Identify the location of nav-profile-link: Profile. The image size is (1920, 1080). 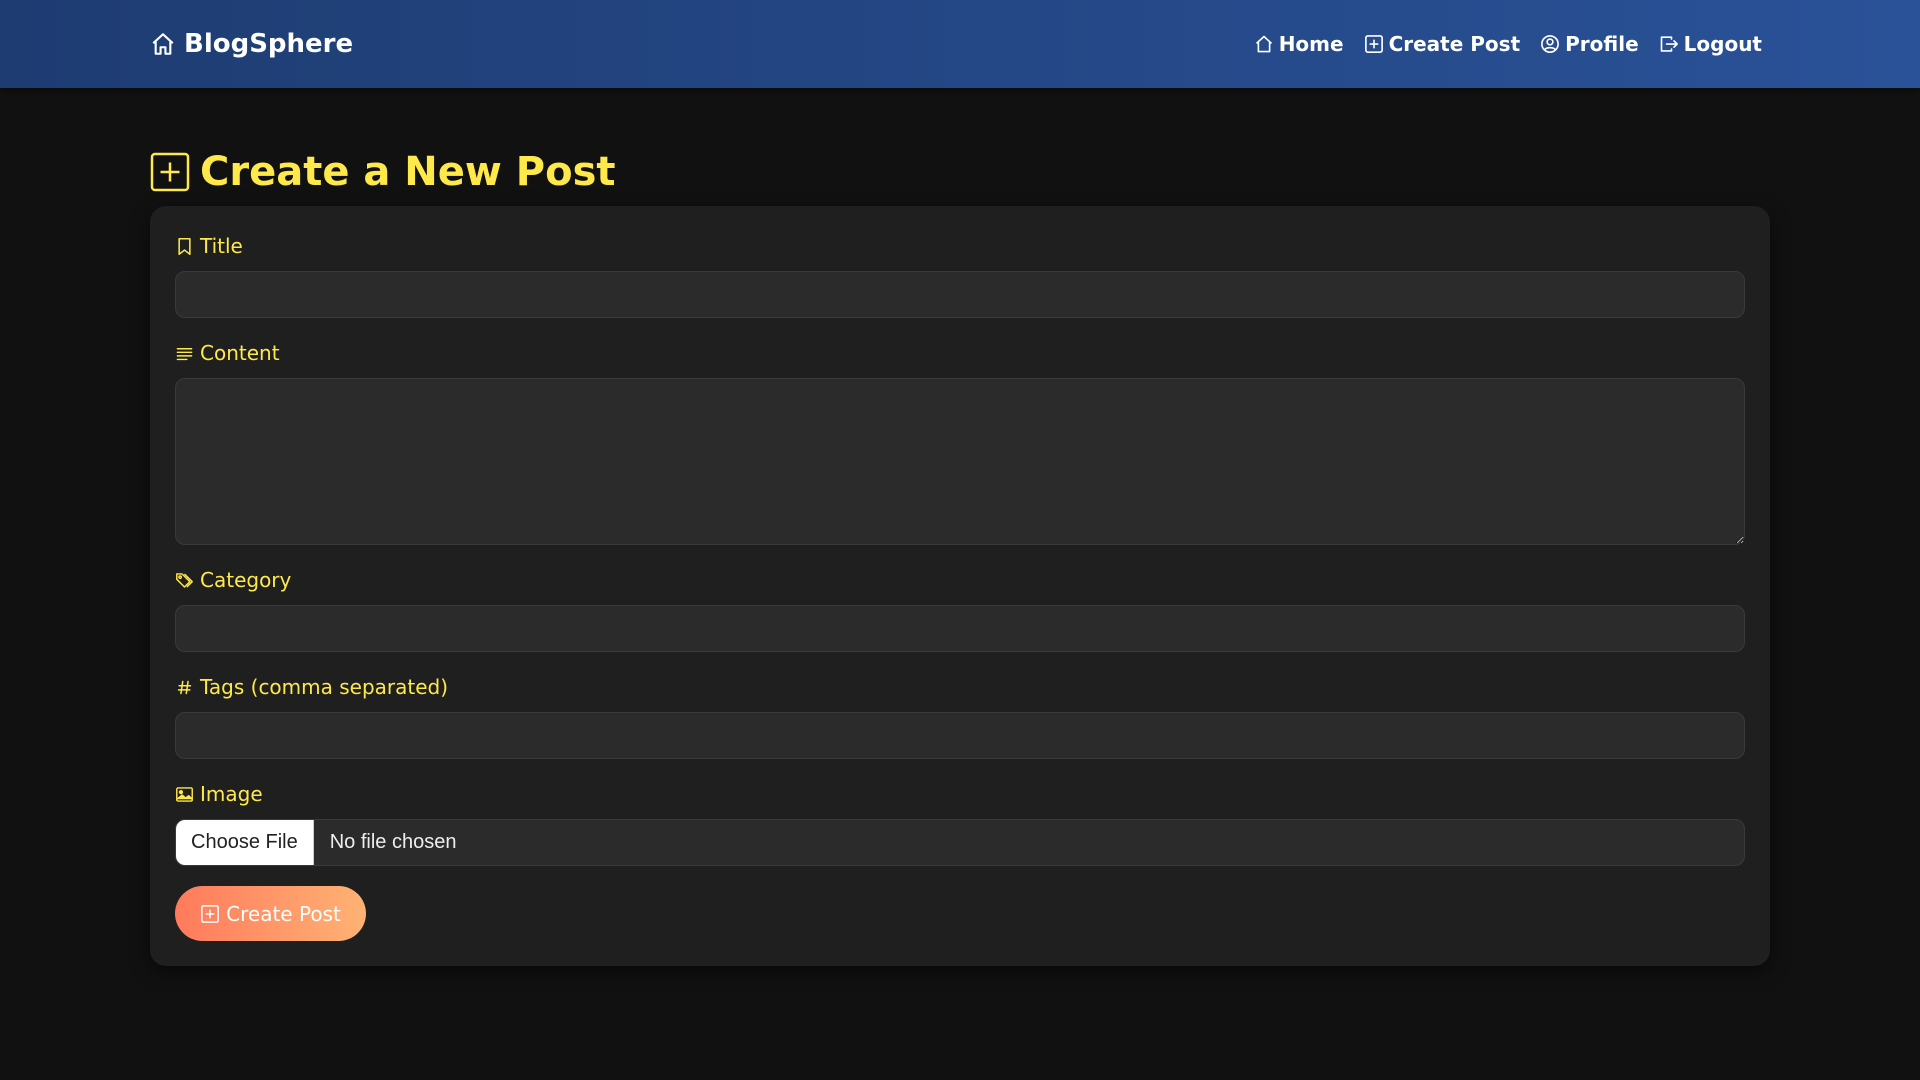
(1589, 44).